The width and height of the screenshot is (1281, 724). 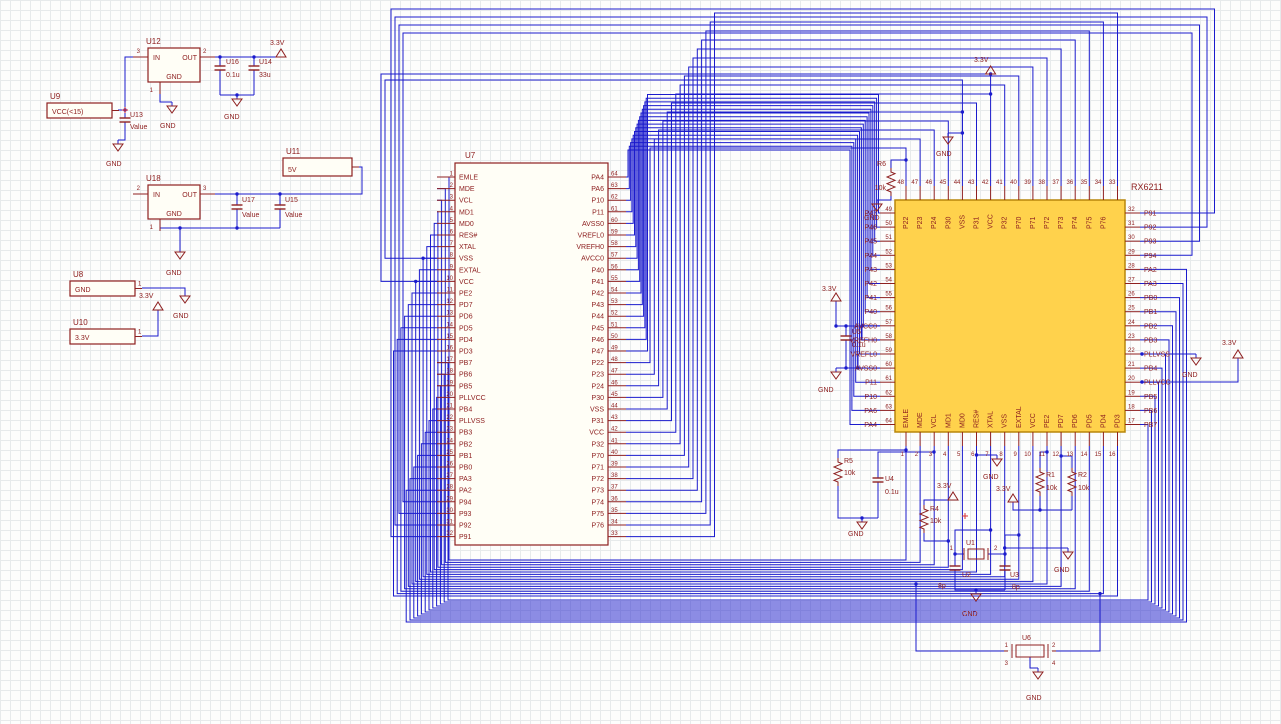 I want to click on part-ref: U15, so click(x=291, y=200).